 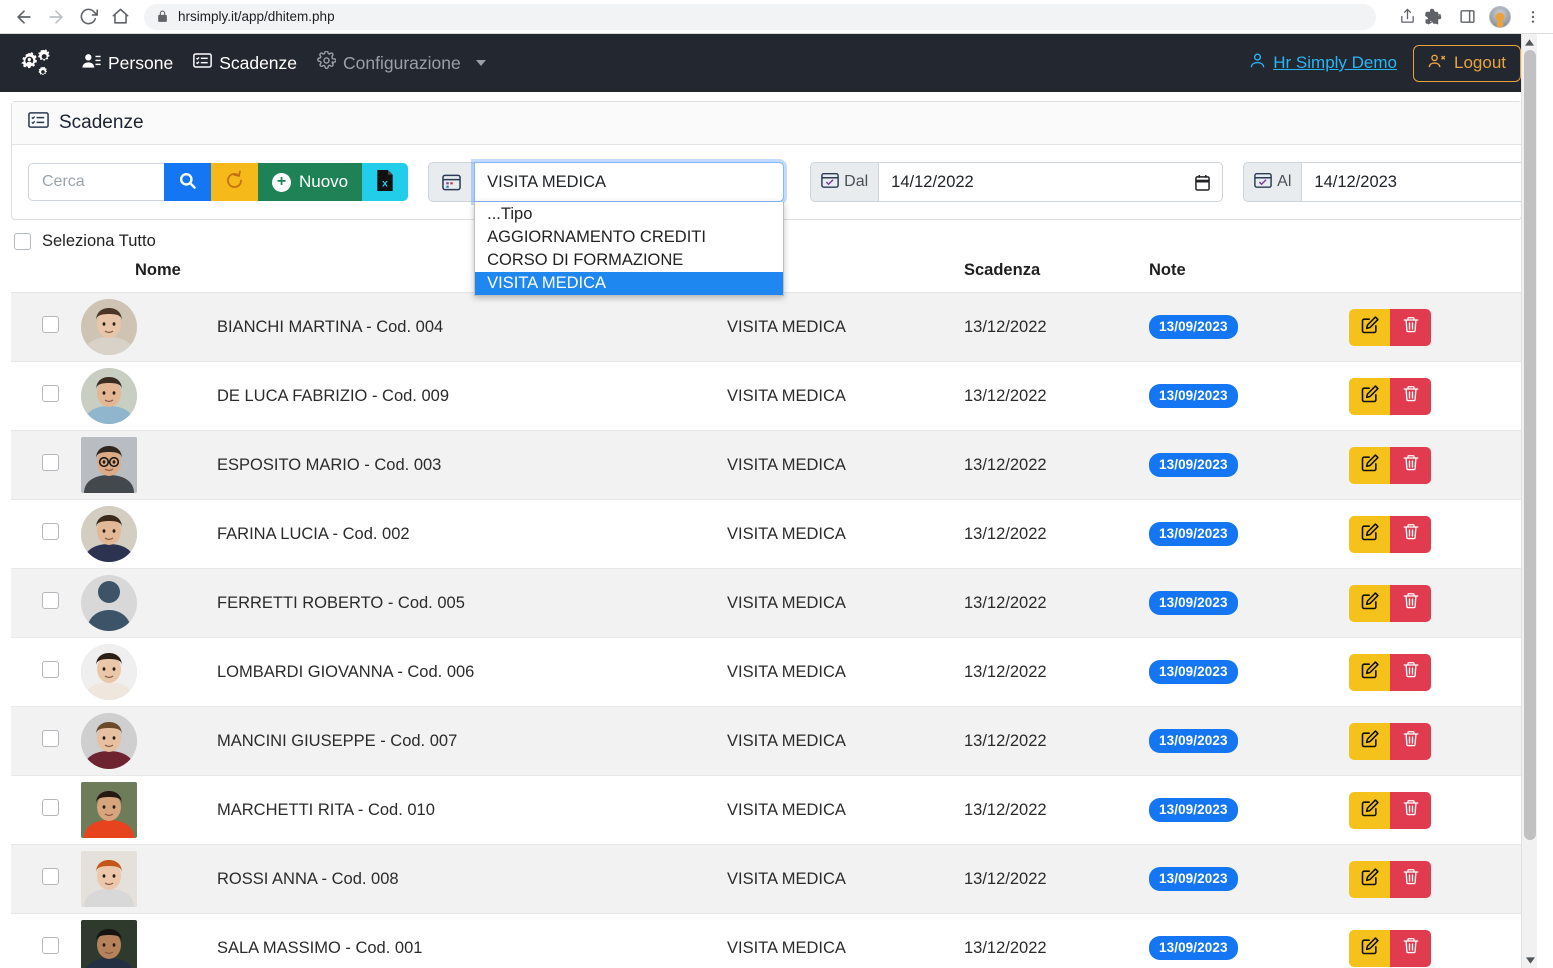 What do you see at coordinates (258, 62) in the screenshot?
I see `nav-label-scadenze: Scadenze` at bounding box center [258, 62].